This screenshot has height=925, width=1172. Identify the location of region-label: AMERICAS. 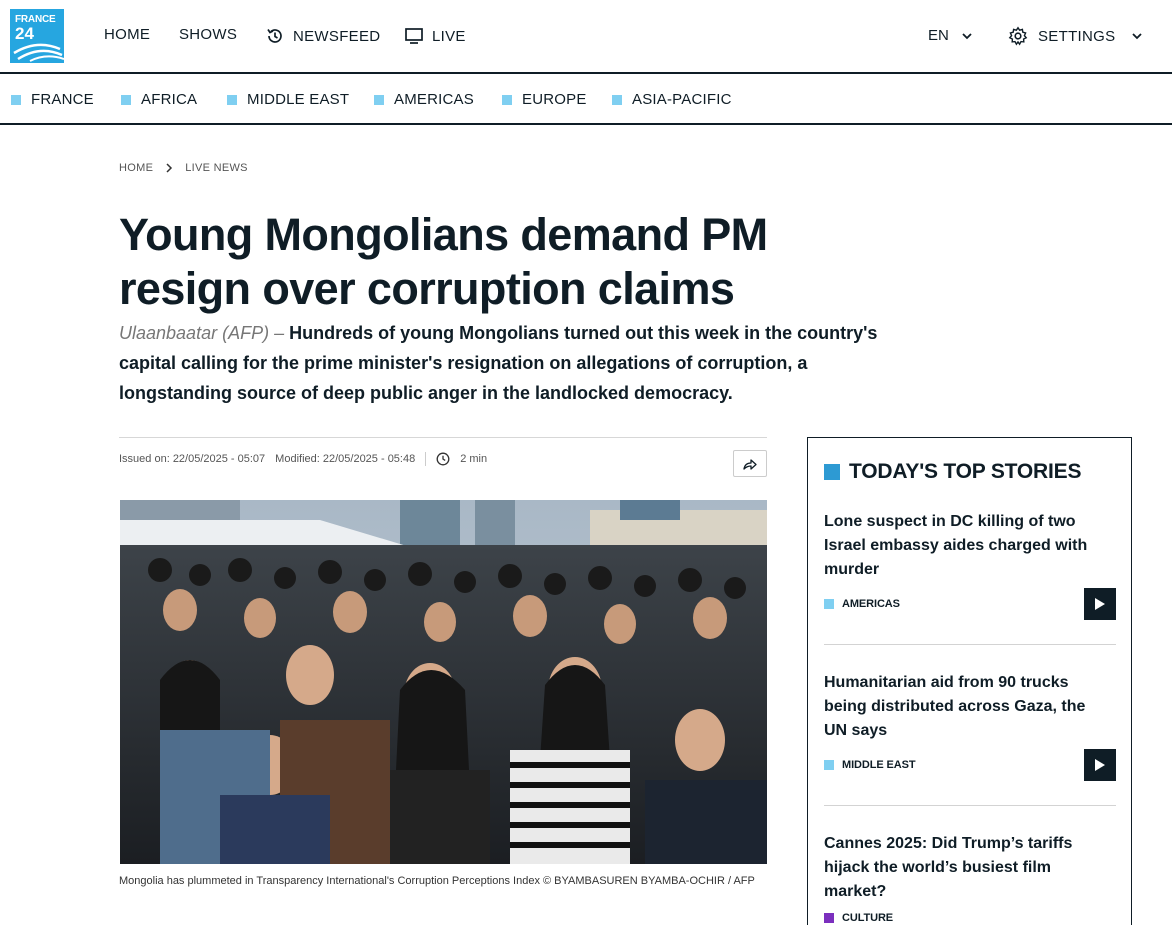
(434, 99).